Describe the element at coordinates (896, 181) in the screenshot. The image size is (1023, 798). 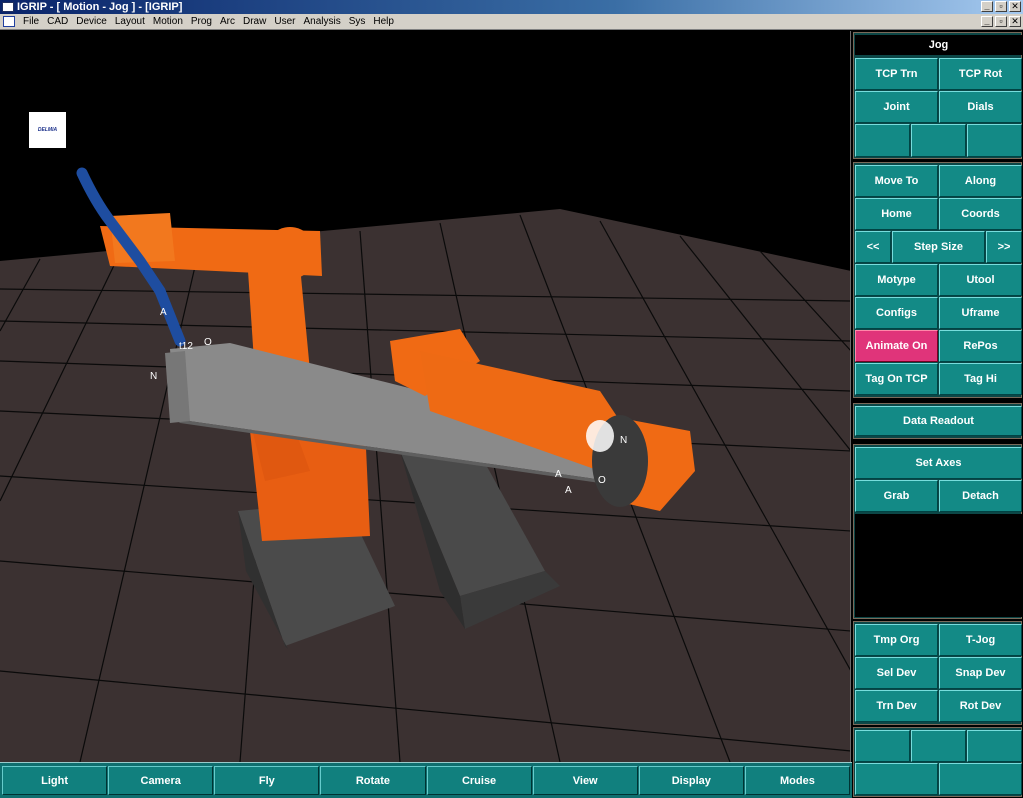
I see `move-to-button: Move To` at that location.